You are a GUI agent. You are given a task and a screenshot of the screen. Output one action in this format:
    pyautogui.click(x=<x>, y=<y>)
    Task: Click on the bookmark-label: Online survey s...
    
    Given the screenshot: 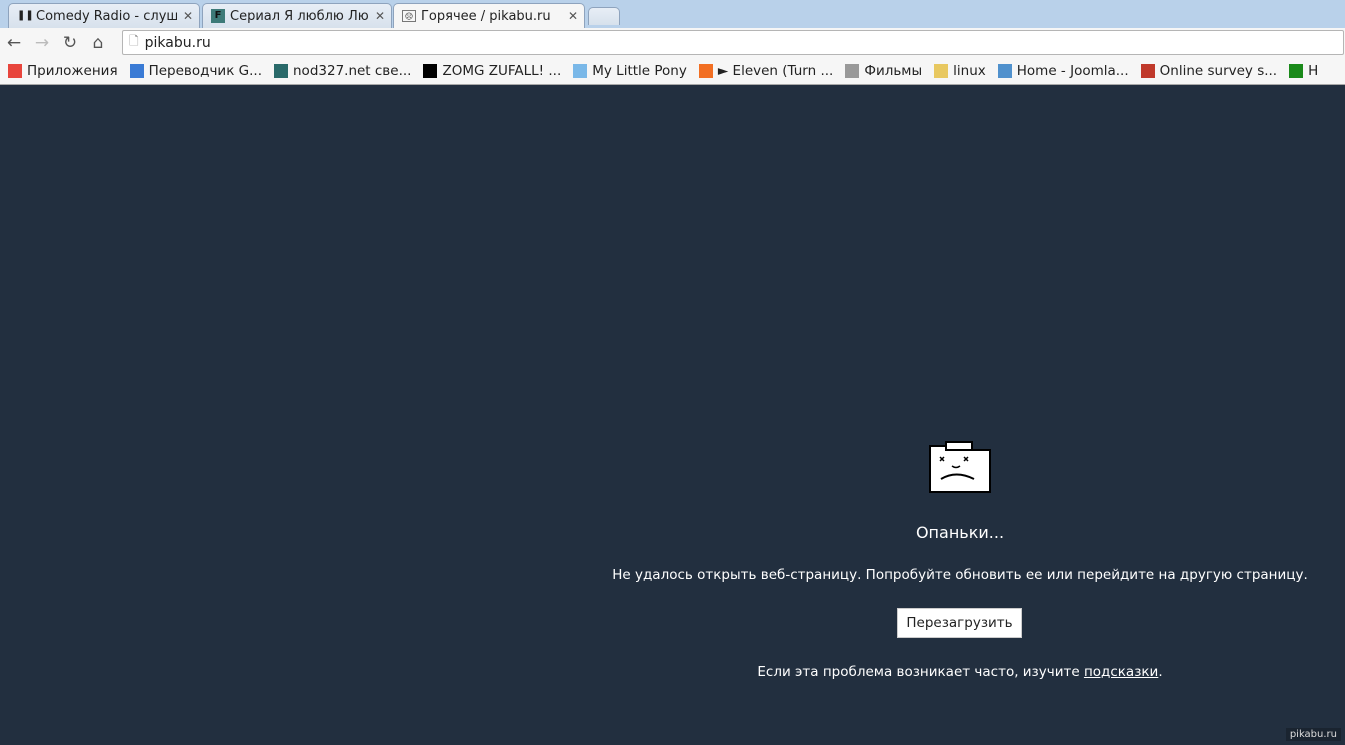 What is the action you would take?
    pyautogui.click(x=1218, y=70)
    